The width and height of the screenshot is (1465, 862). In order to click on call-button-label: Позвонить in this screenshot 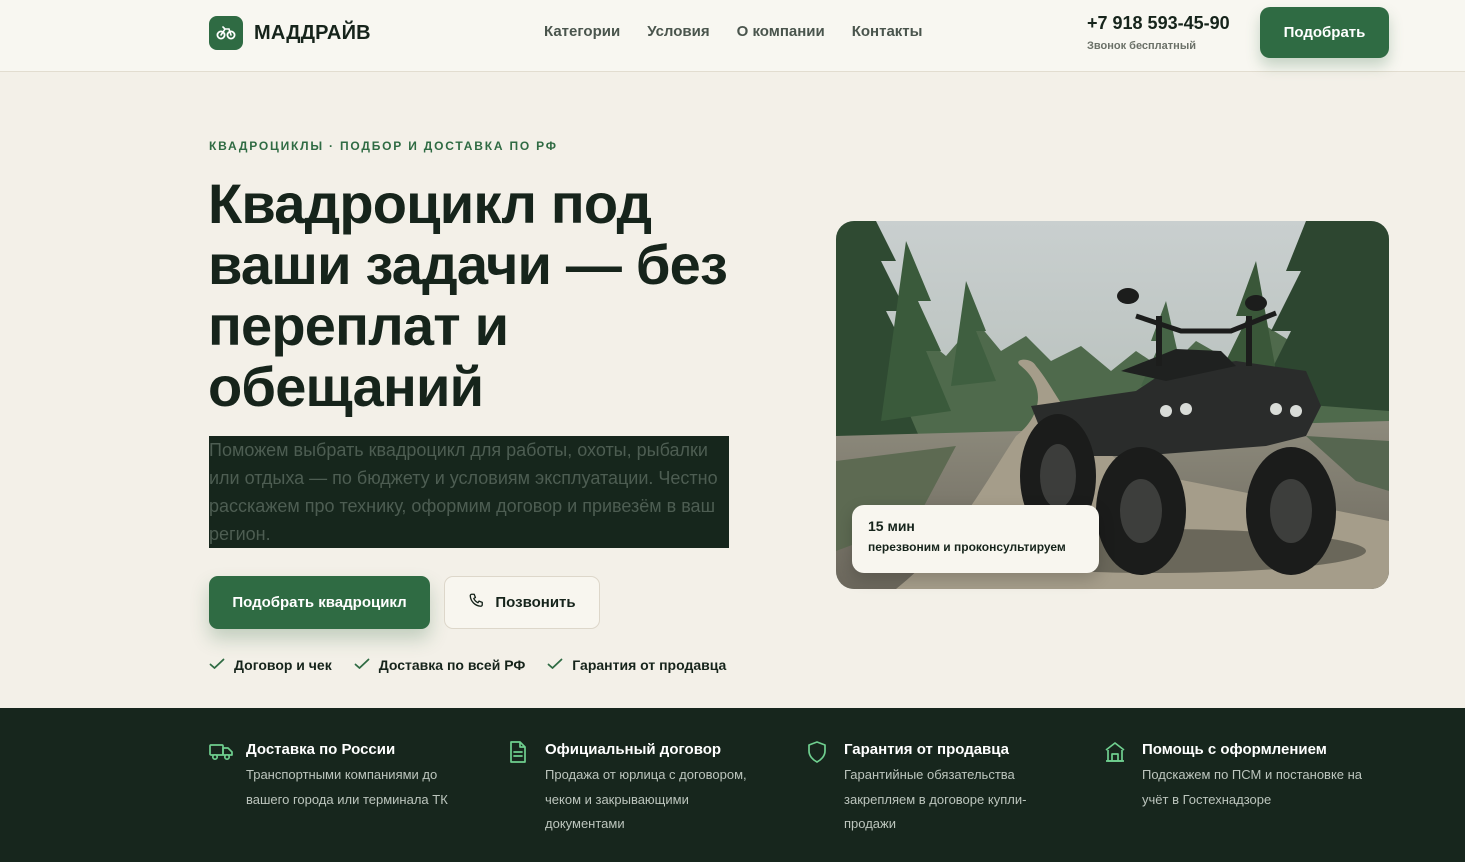, I will do `click(535, 602)`.